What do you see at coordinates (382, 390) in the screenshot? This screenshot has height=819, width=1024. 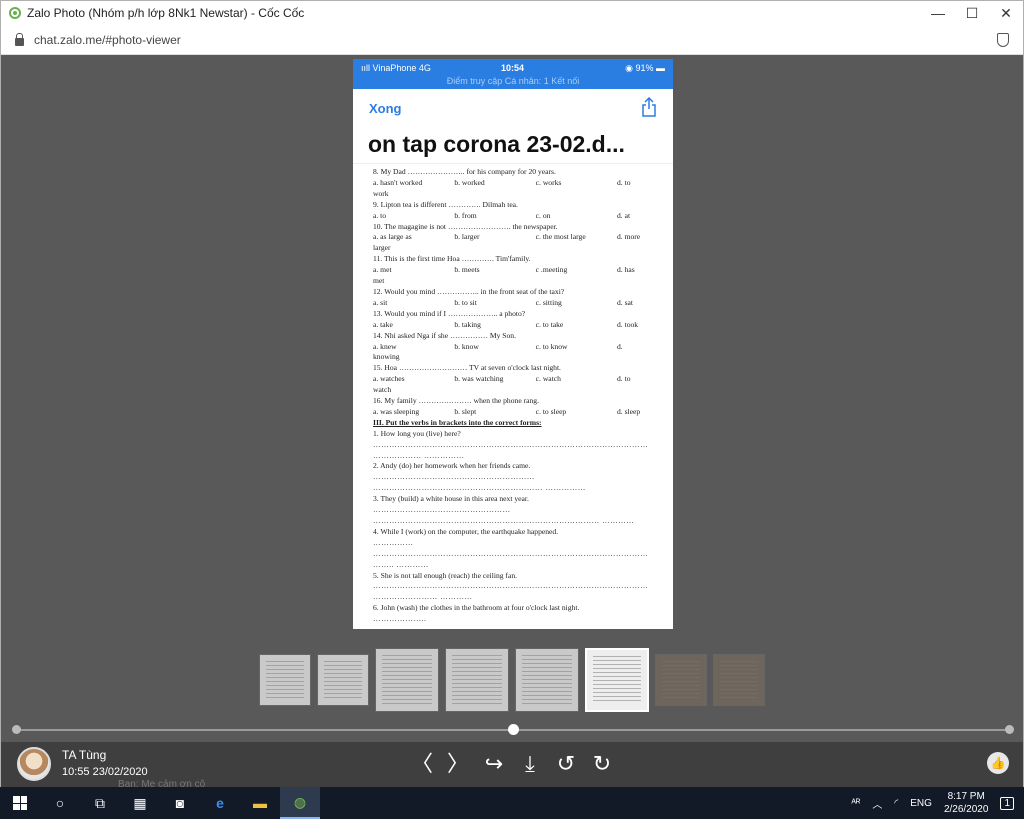 I see `options-15-tail: watch` at bounding box center [382, 390].